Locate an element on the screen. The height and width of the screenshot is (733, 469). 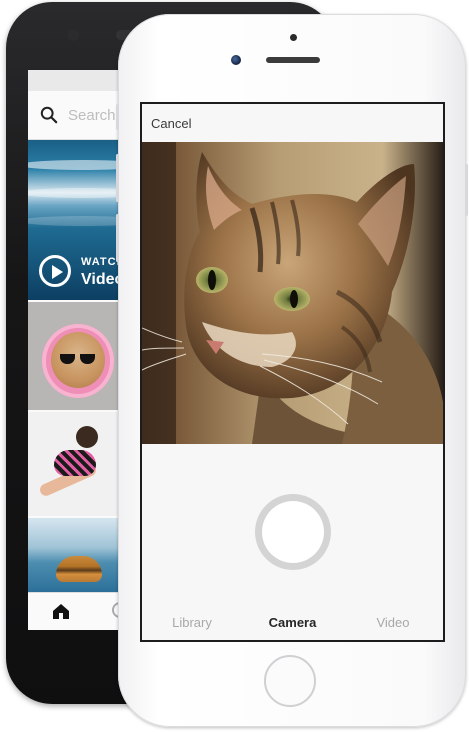
tab-library: Library is located at coordinates (192, 622).